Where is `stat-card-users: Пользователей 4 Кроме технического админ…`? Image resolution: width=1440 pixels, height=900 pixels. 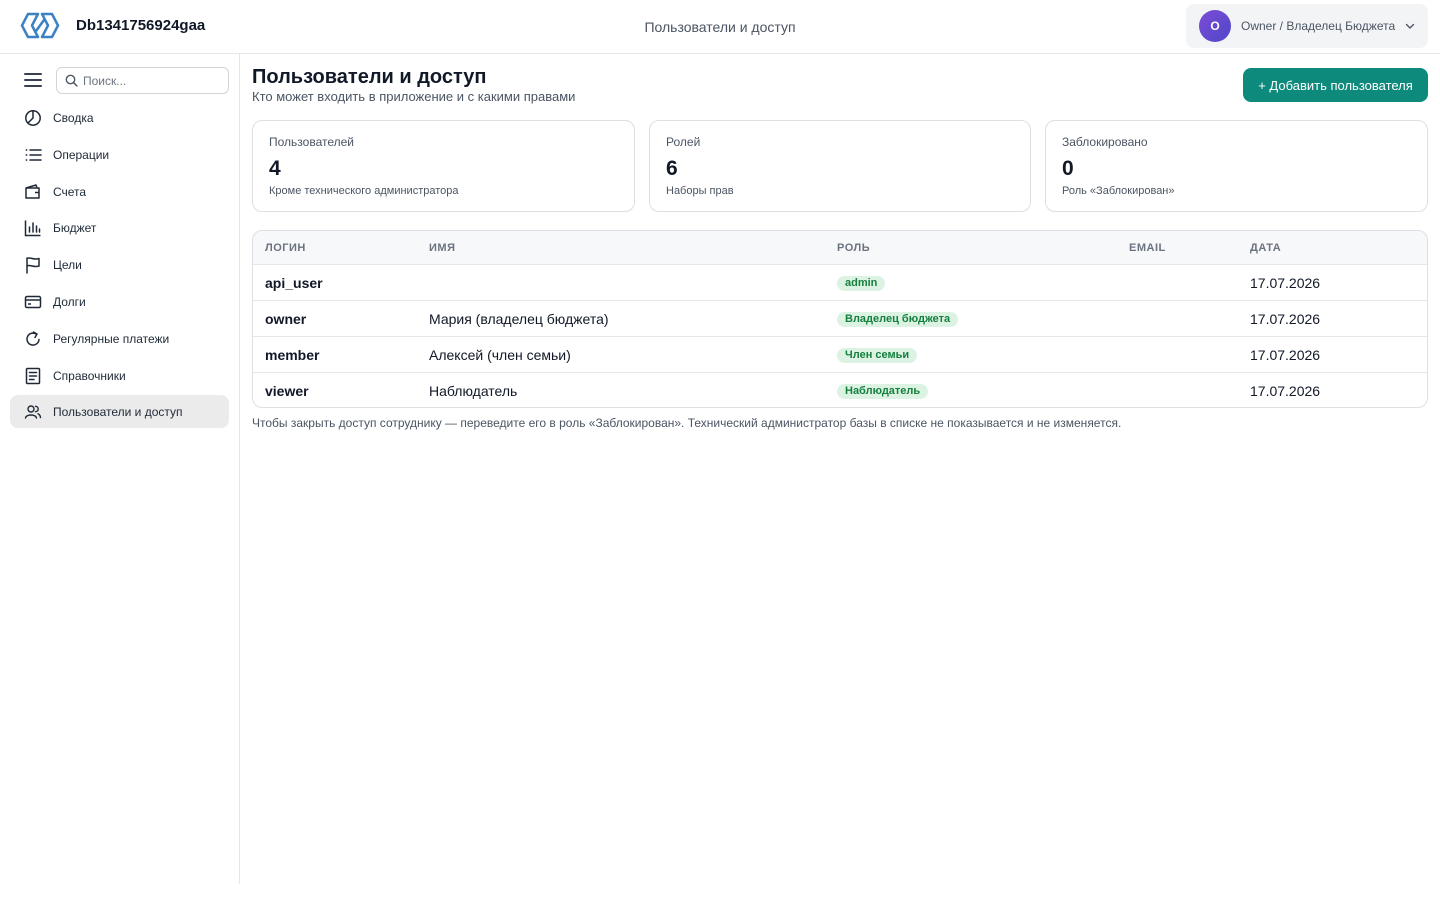
stat-card-users: Пользователей 4 Кроме технического админ… is located at coordinates (443, 166).